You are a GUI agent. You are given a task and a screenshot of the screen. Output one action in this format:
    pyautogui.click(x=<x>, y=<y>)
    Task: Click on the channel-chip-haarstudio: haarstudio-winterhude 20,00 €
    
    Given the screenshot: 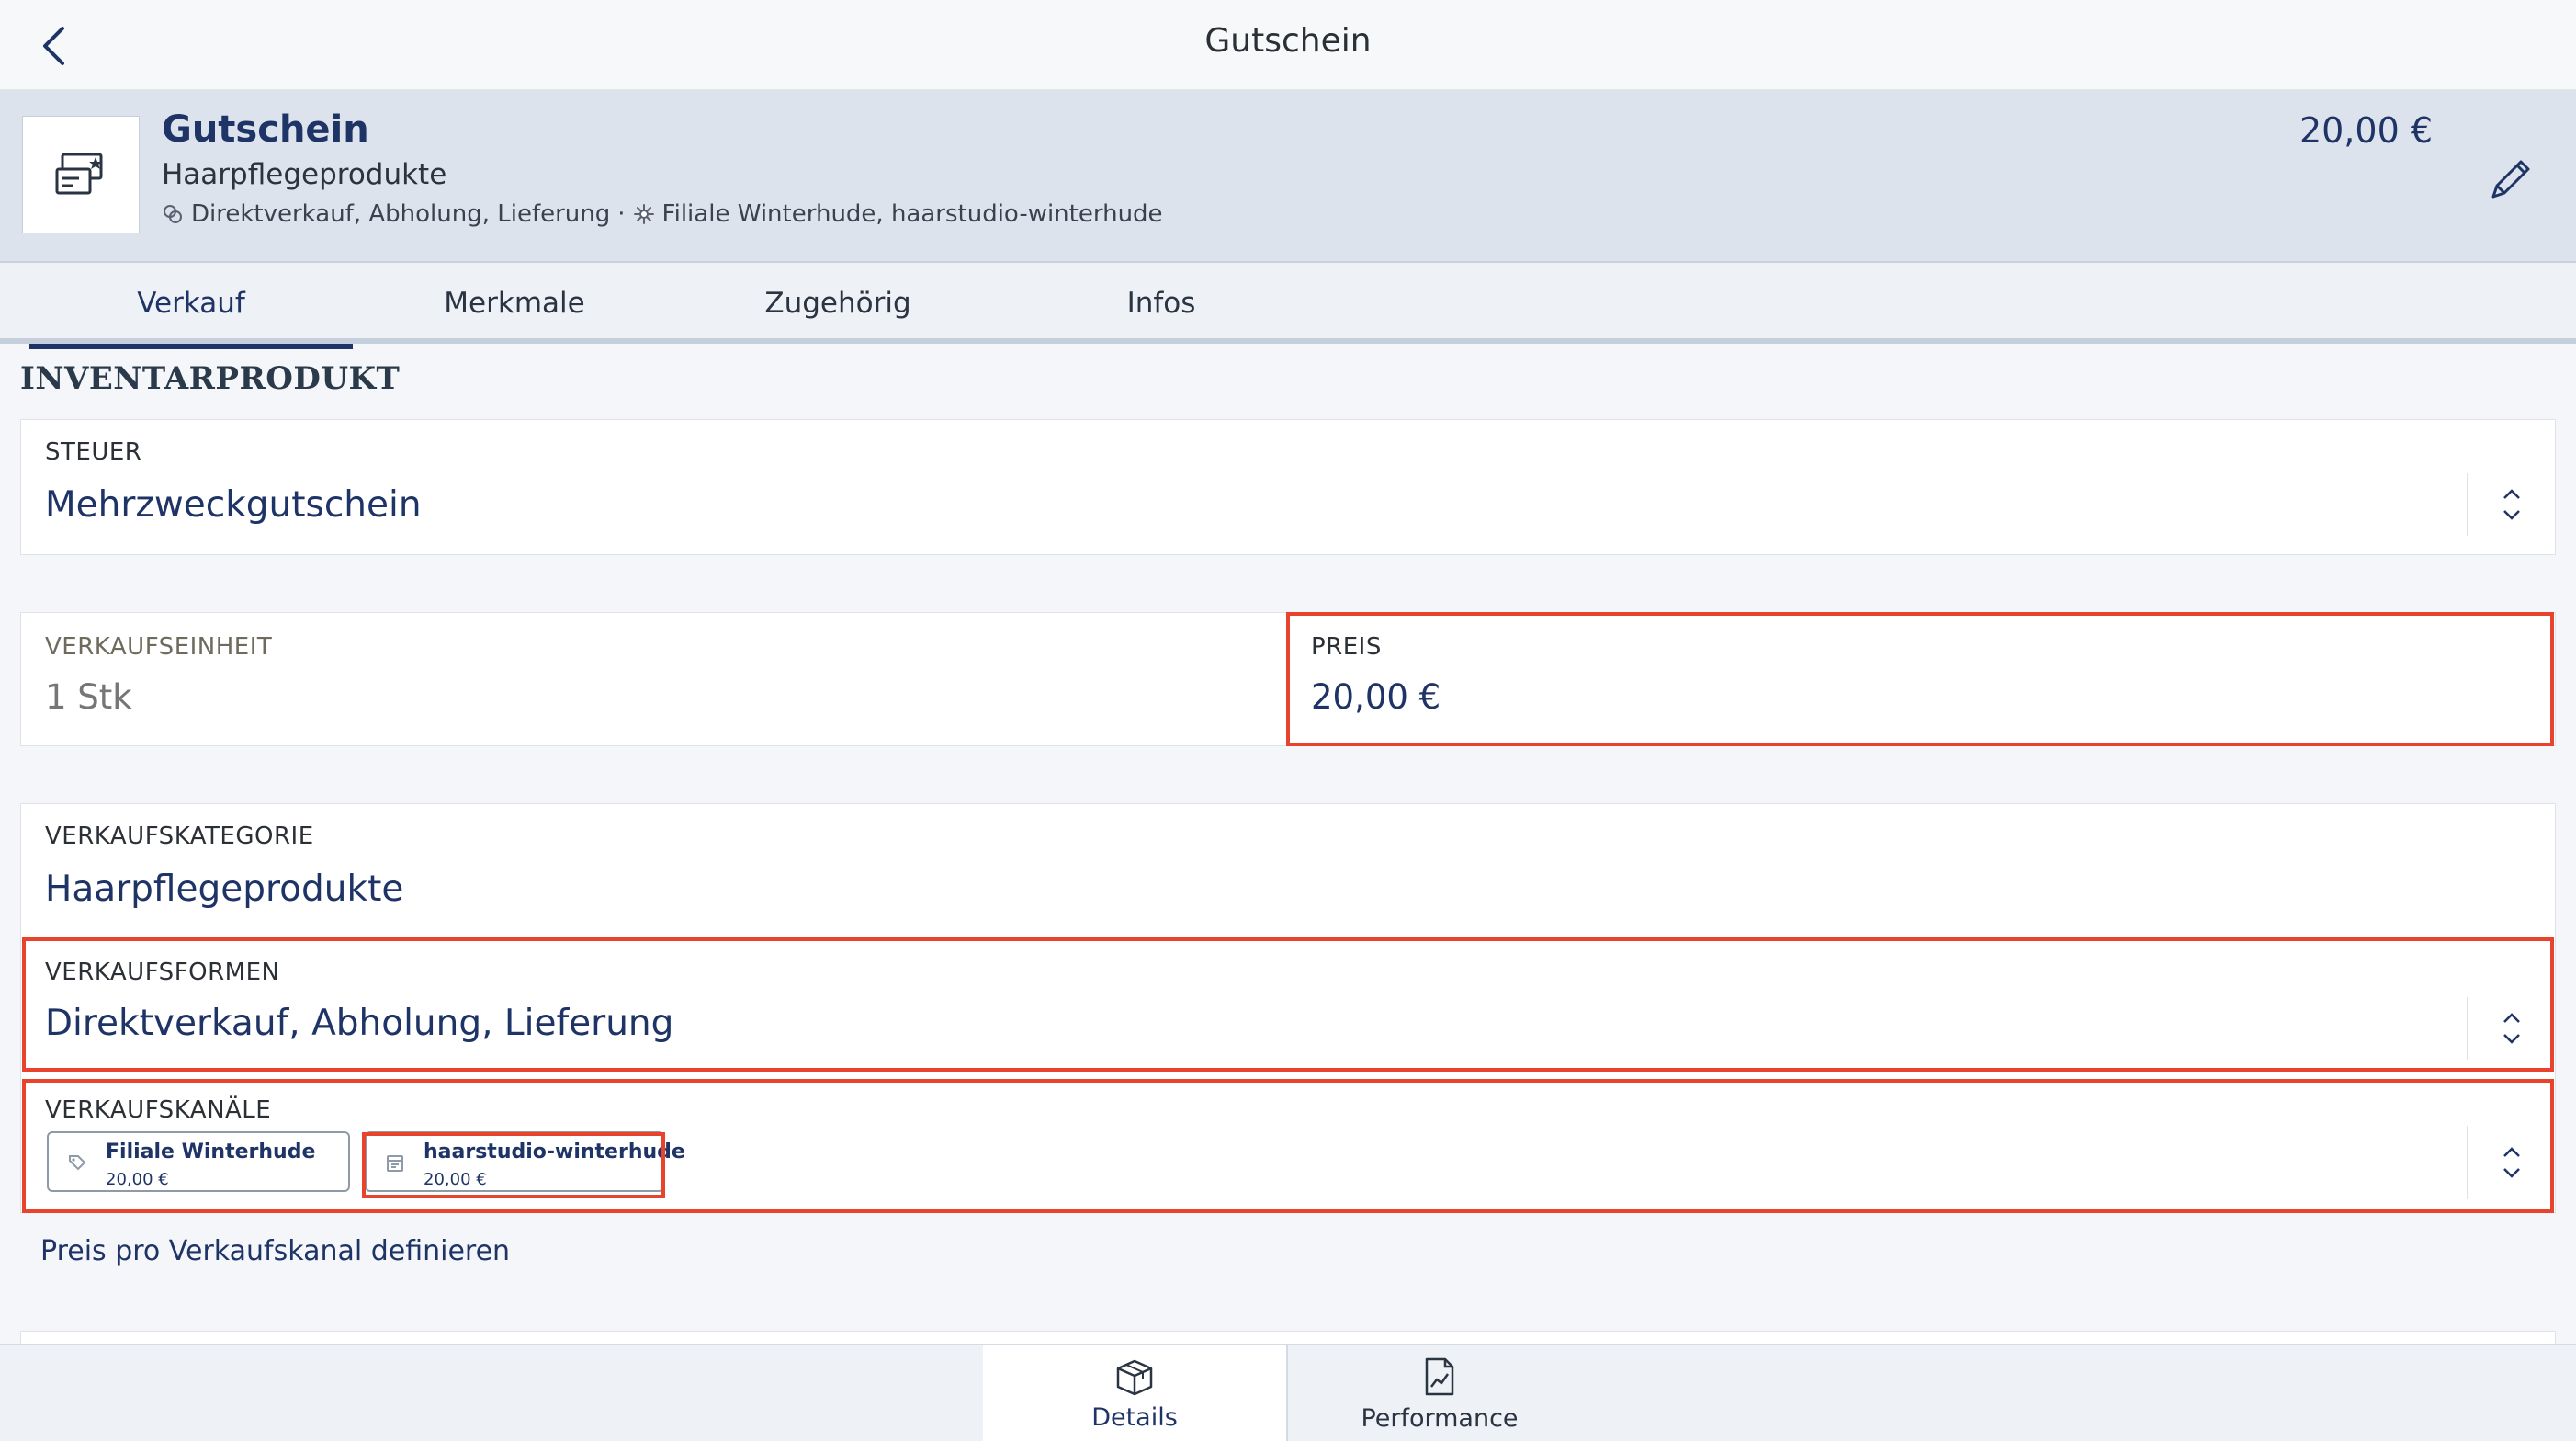 What is the action you would take?
    pyautogui.click(x=525, y=1162)
    